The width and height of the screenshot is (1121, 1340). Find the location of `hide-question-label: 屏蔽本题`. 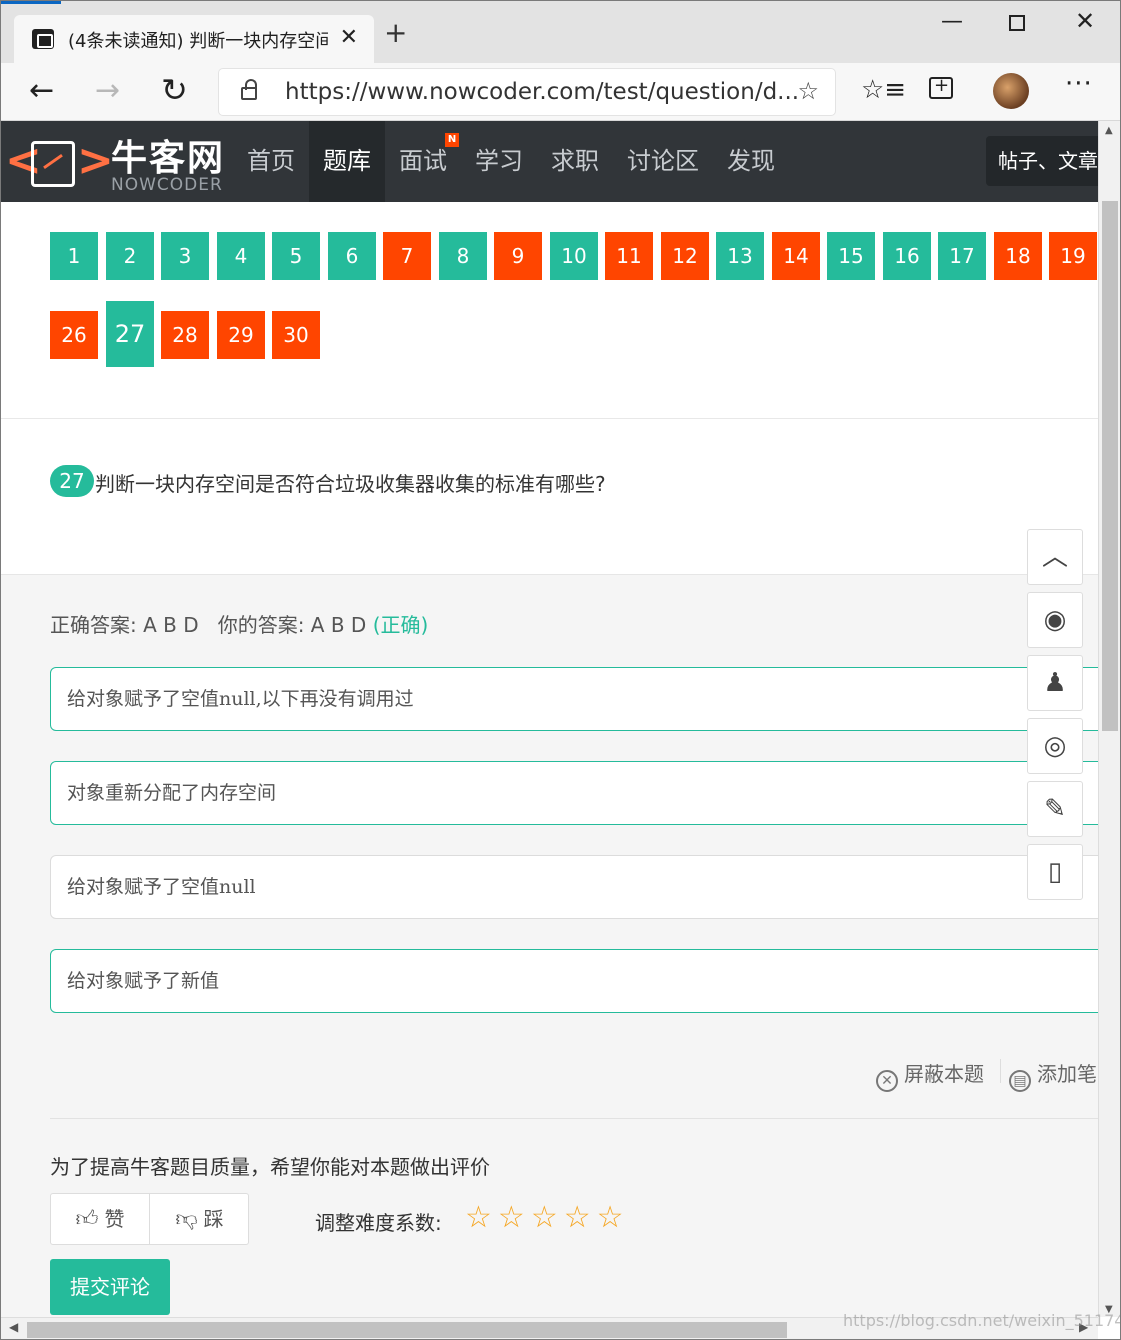

hide-question-label: 屏蔽本题 is located at coordinates (944, 1074).